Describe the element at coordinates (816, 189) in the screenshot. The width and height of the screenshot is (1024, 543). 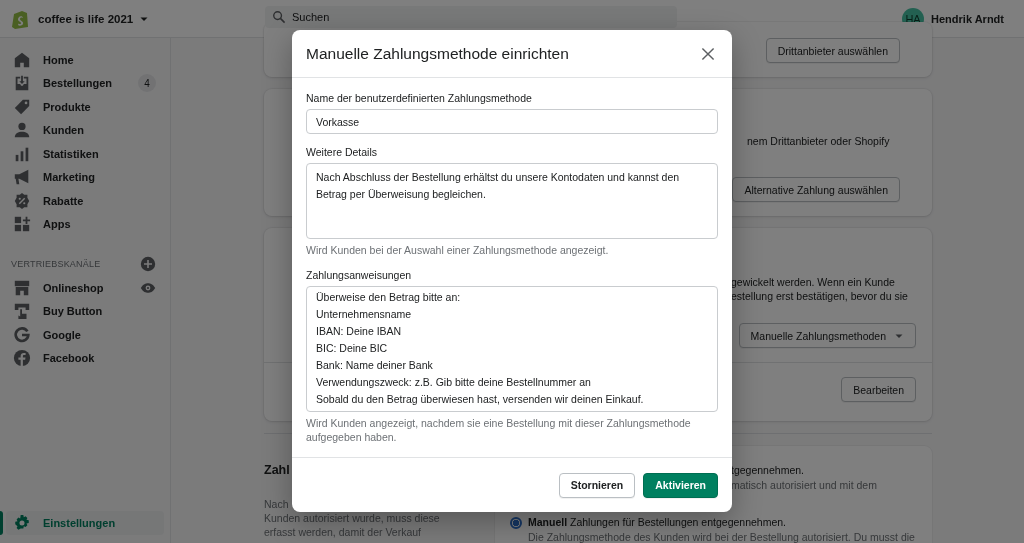
I see `select-button: Alternative Zahlung auswählen` at that location.